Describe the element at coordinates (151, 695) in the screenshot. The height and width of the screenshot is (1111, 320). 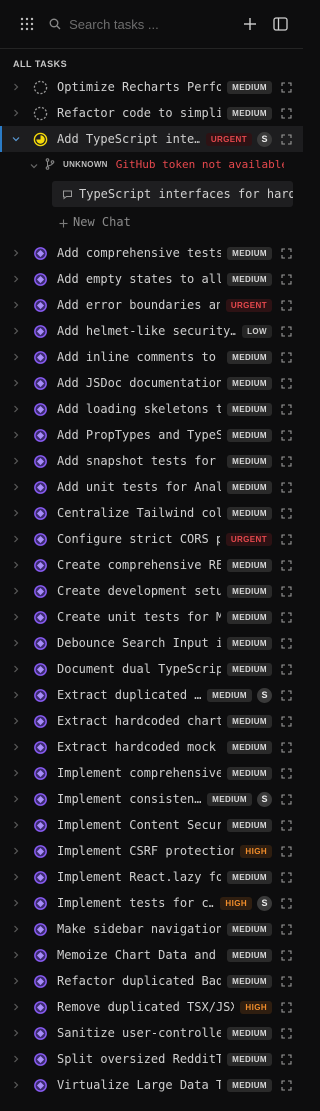
I see `task-row: Extract duplicated … MEDIUM S` at that location.